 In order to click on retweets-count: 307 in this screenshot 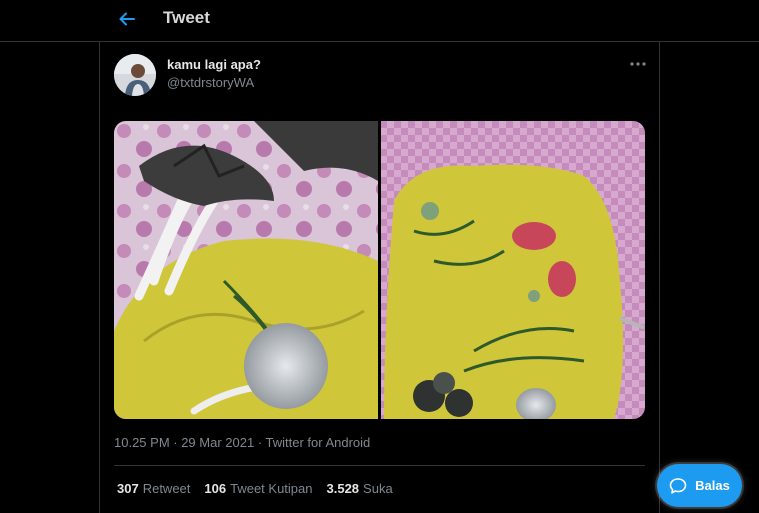, I will do `click(128, 488)`.